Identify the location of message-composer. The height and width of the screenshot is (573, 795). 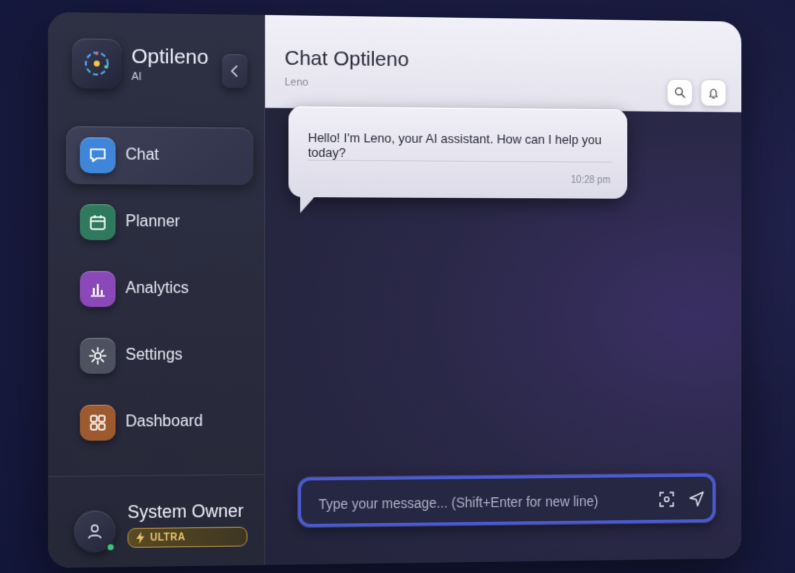
(507, 500).